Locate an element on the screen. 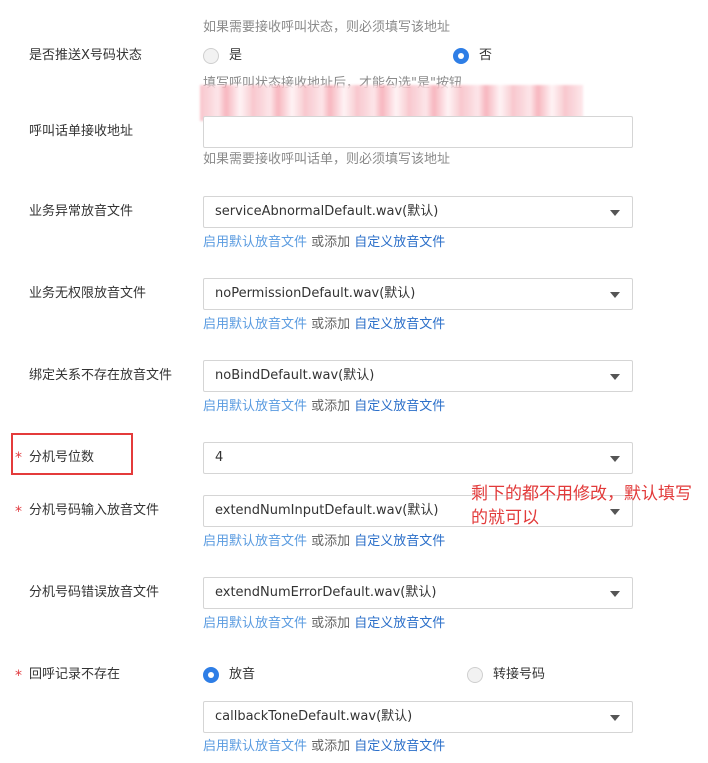  select-value: noBindDefault.wav(默认) is located at coordinates (295, 375).